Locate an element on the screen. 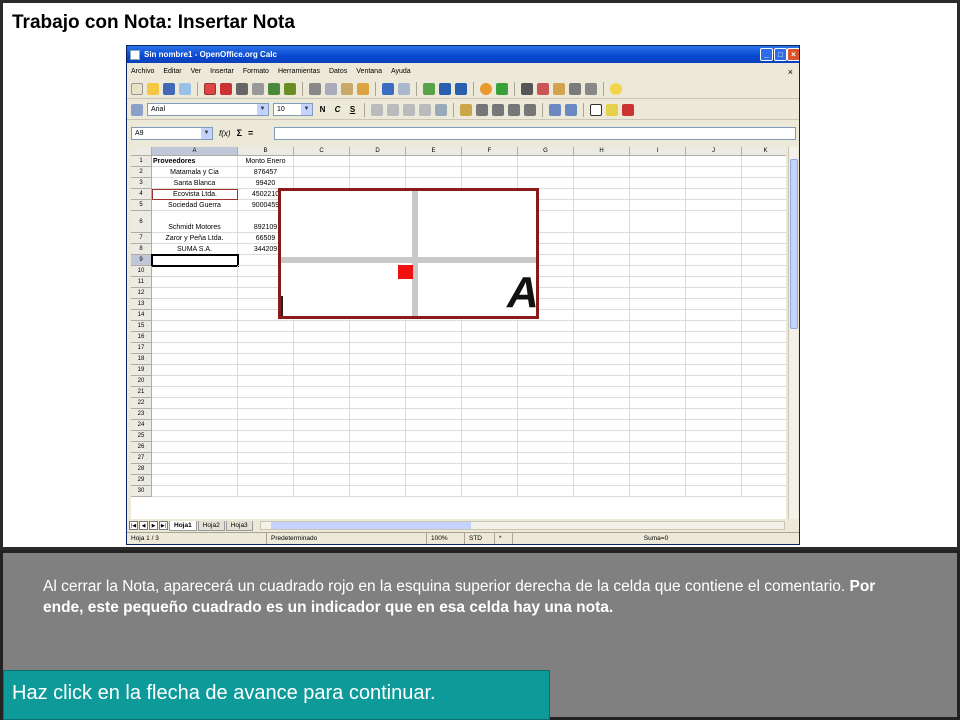 The width and height of the screenshot is (960, 720). menu-formato: Formato is located at coordinates (256, 71).